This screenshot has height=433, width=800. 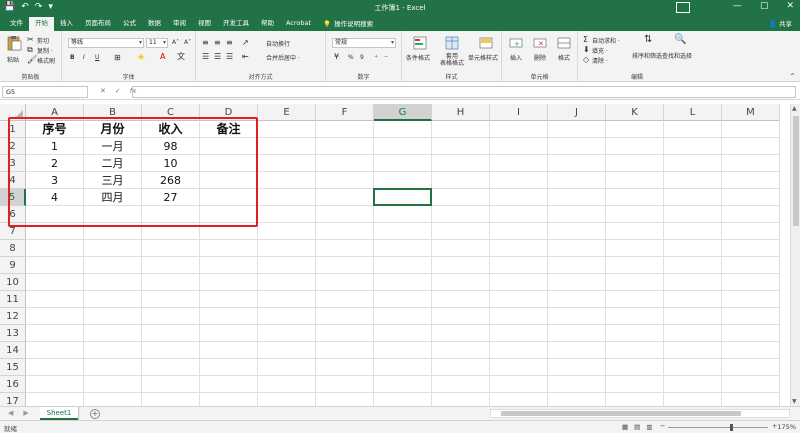 What do you see at coordinates (287, 214) in the screenshot?
I see `cell-e6` at bounding box center [287, 214].